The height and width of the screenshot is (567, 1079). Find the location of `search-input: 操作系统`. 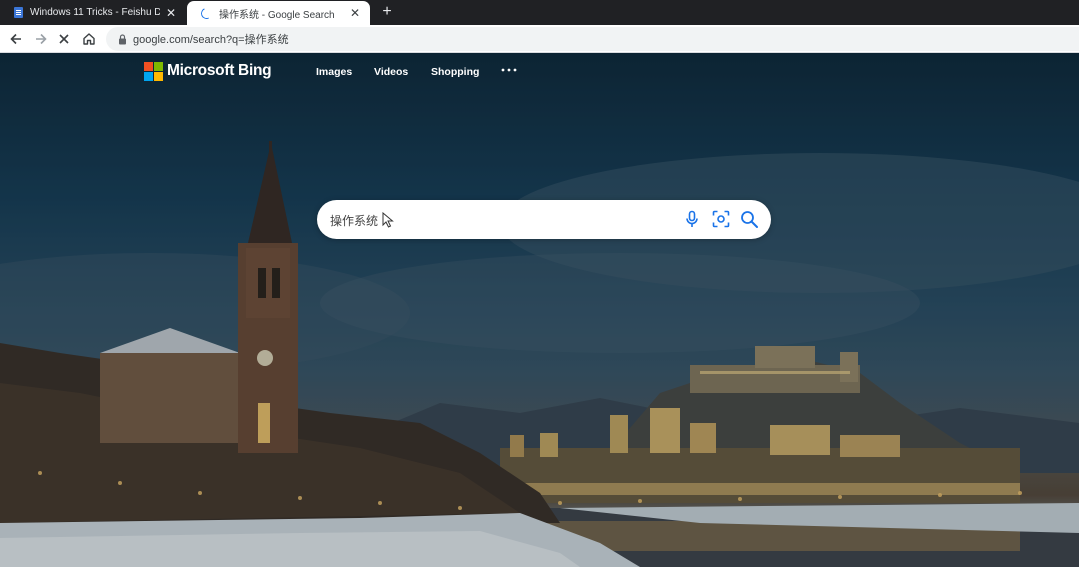

search-input: 操作系统 is located at coordinates (354, 220).